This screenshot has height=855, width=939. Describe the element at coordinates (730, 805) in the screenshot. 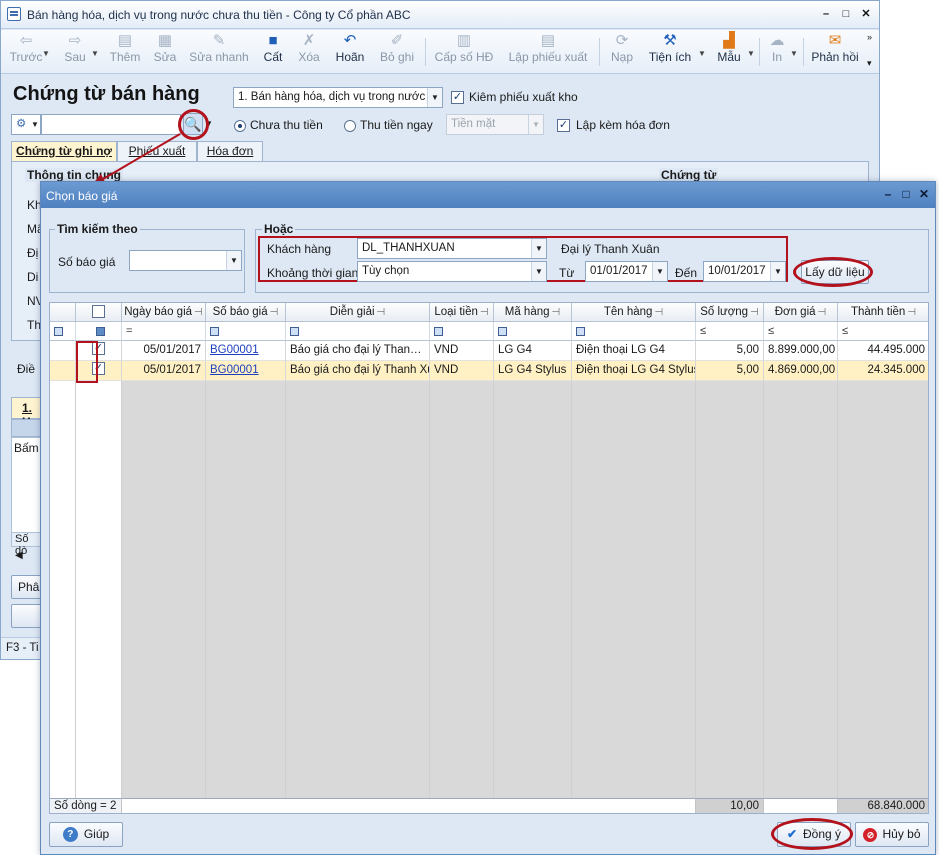

I see `grid-footer-qty: 10,00` at that location.